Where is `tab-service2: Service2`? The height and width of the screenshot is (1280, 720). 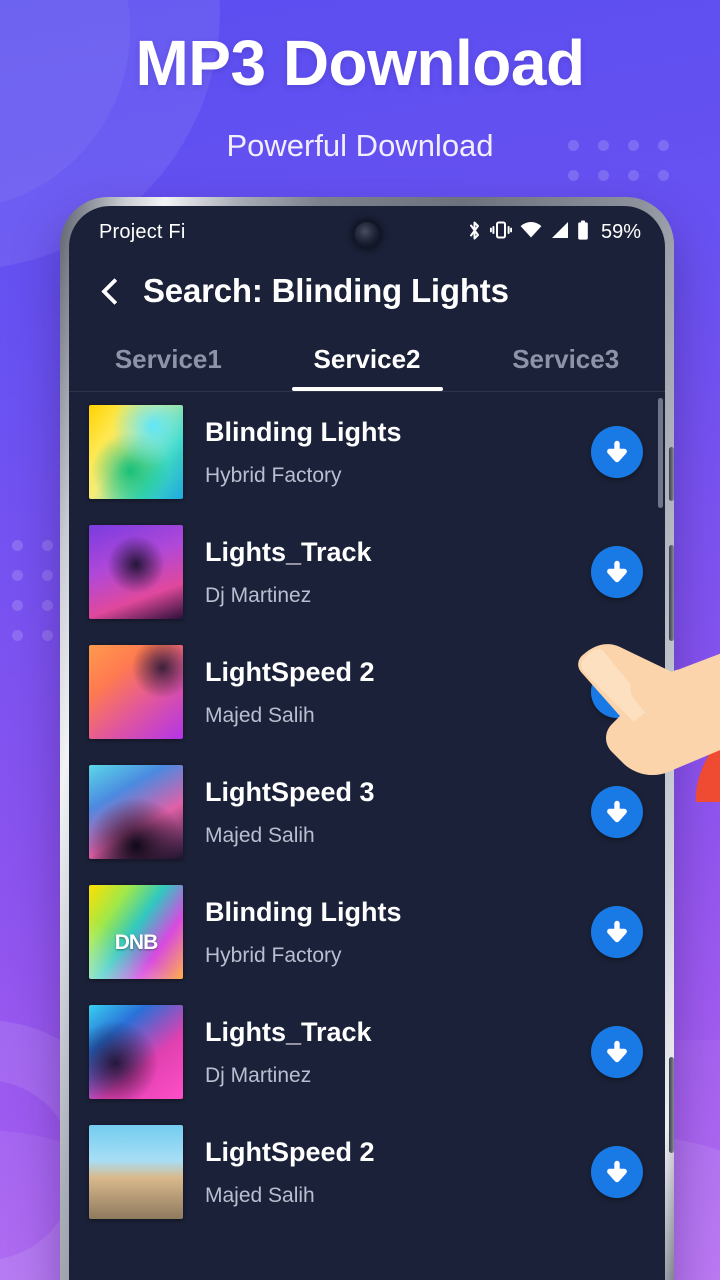 tab-service2: Service2 is located at coordinates (367, 361).